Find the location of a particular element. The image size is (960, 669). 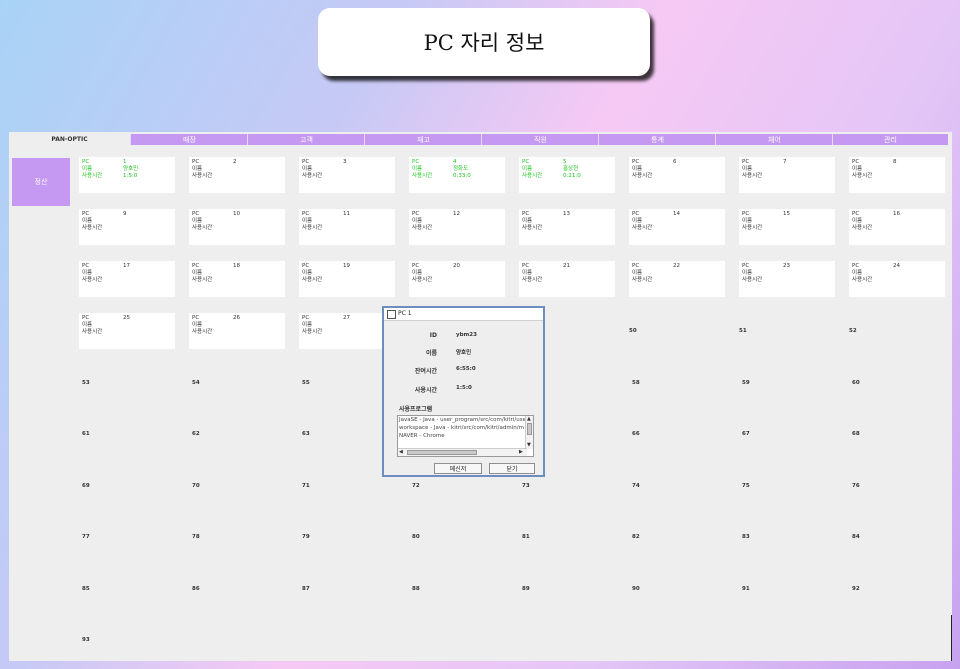

seat-number: 70 is located at coordinates (196, 486).